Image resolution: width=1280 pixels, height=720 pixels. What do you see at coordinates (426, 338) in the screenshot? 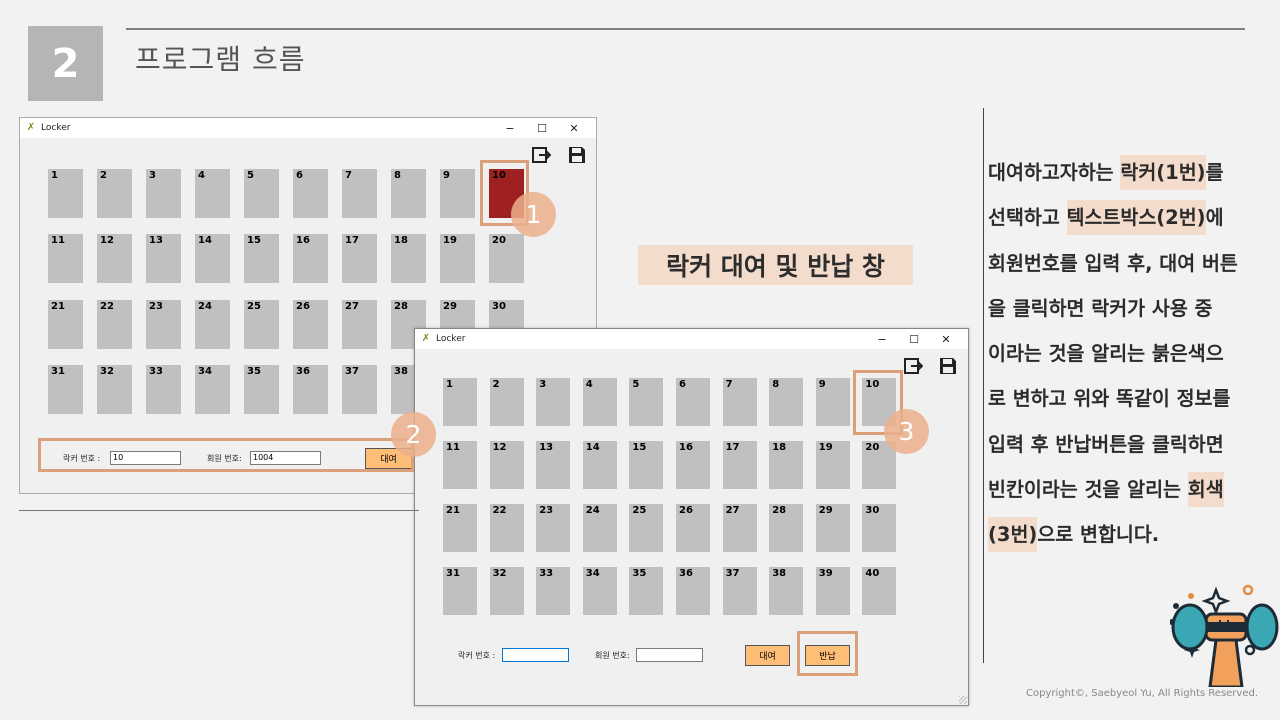
I see `app-icon: ✗` at bounding box center [426, 338].